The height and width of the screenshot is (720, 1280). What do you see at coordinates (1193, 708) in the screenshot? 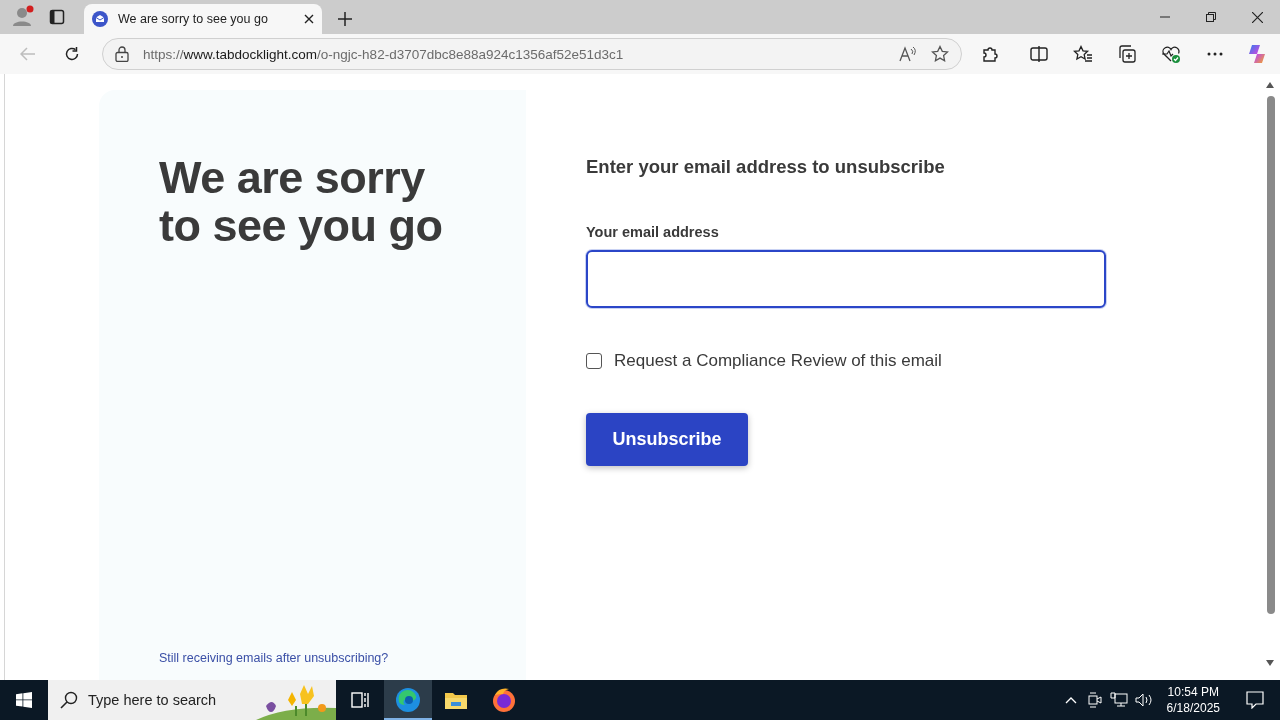
I see `clock-date: 6/18/2025` at bounding box center [1193, 708].